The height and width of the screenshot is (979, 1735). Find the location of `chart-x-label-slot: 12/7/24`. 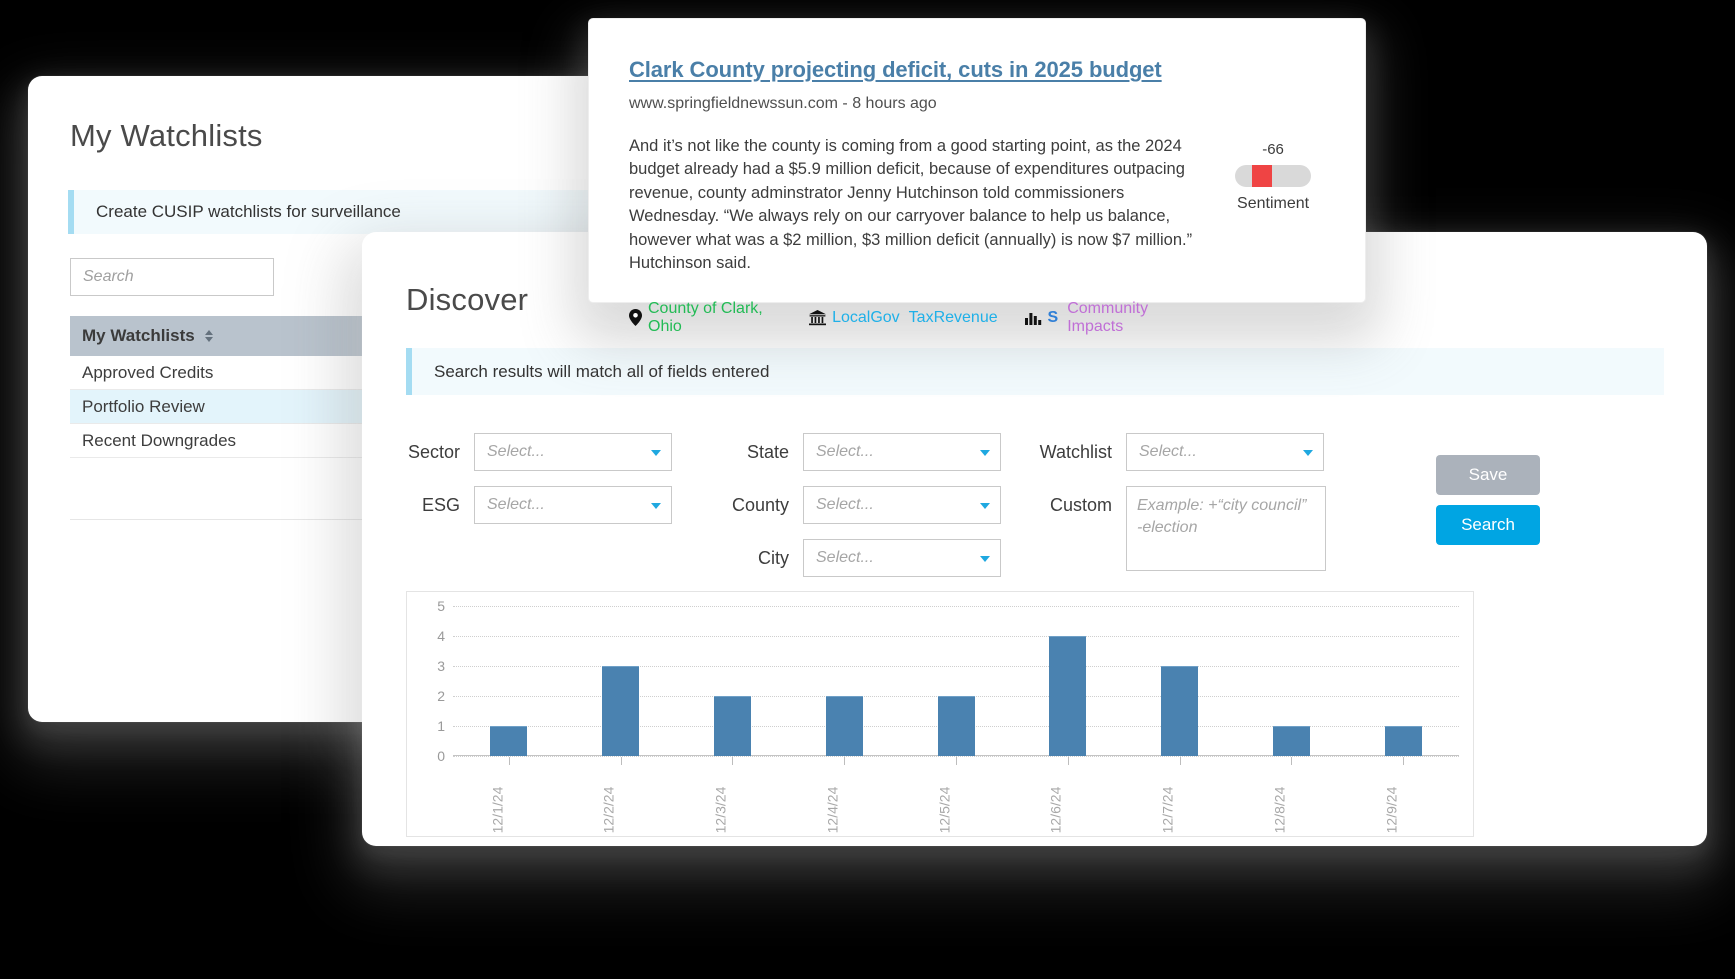

chart-x-label-slot: 12/7/24 is located at coordinates (1180, 801).